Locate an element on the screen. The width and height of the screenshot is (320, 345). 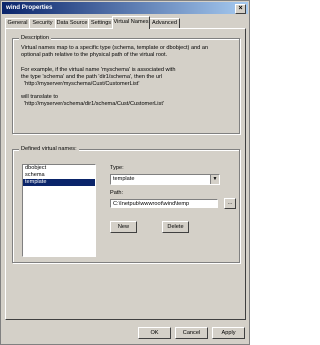
apply-button: Apply is located at coordinates (228, 333).